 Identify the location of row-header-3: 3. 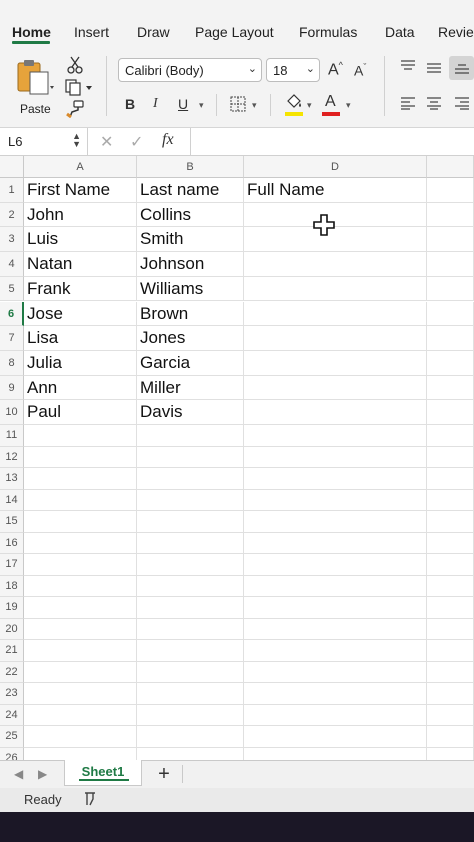
(12, 240).